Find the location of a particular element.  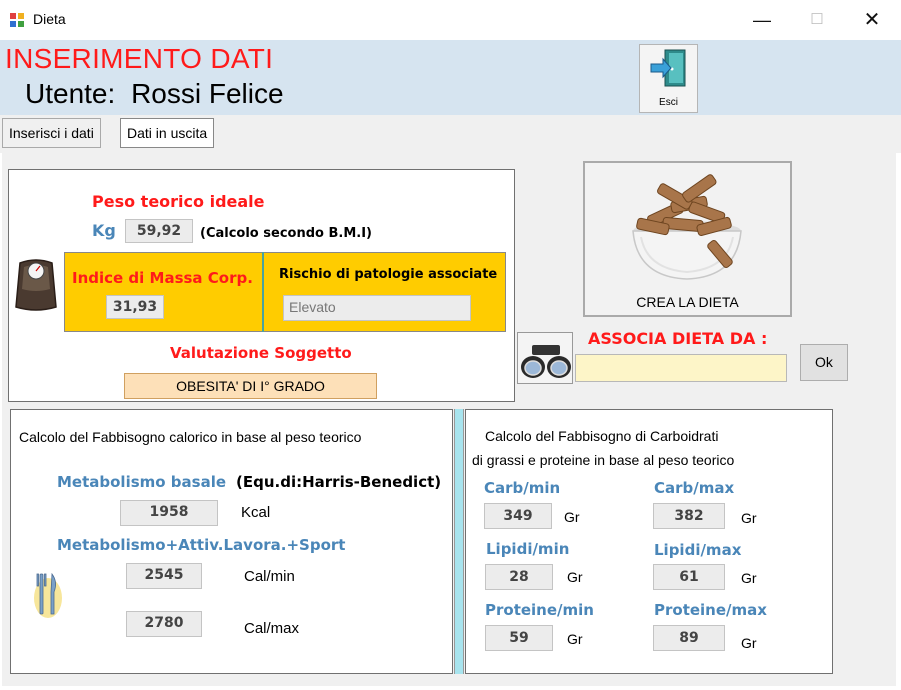

cal-max-field: 2780 is located at coordinates (164, 624).